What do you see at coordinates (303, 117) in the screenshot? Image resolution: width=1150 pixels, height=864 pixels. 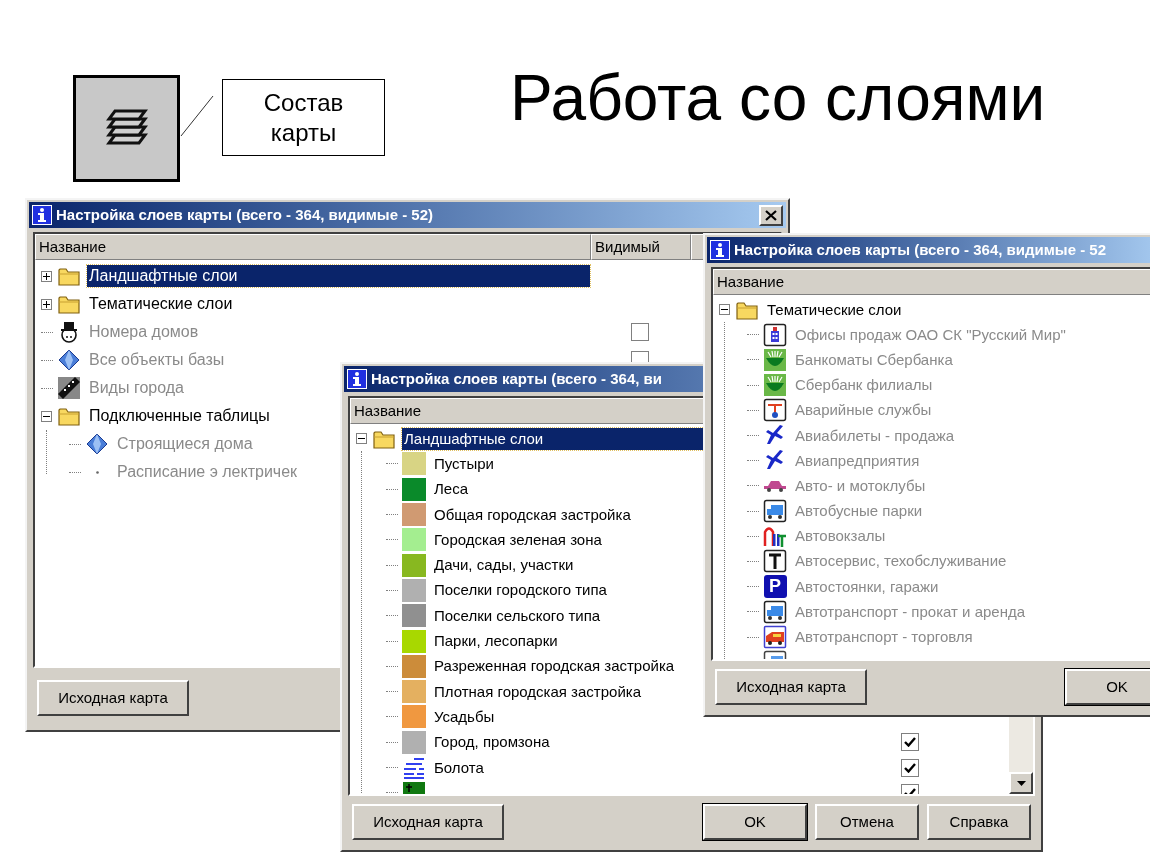 I see `callout-label: Состав карты` at bounding box center [303, 117].